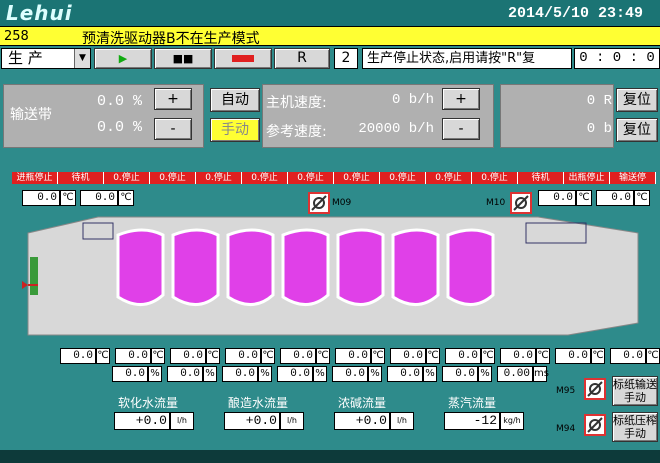 The image size is (660, 463). I want to click on motor-m95-label: M95, so click(566, 391).